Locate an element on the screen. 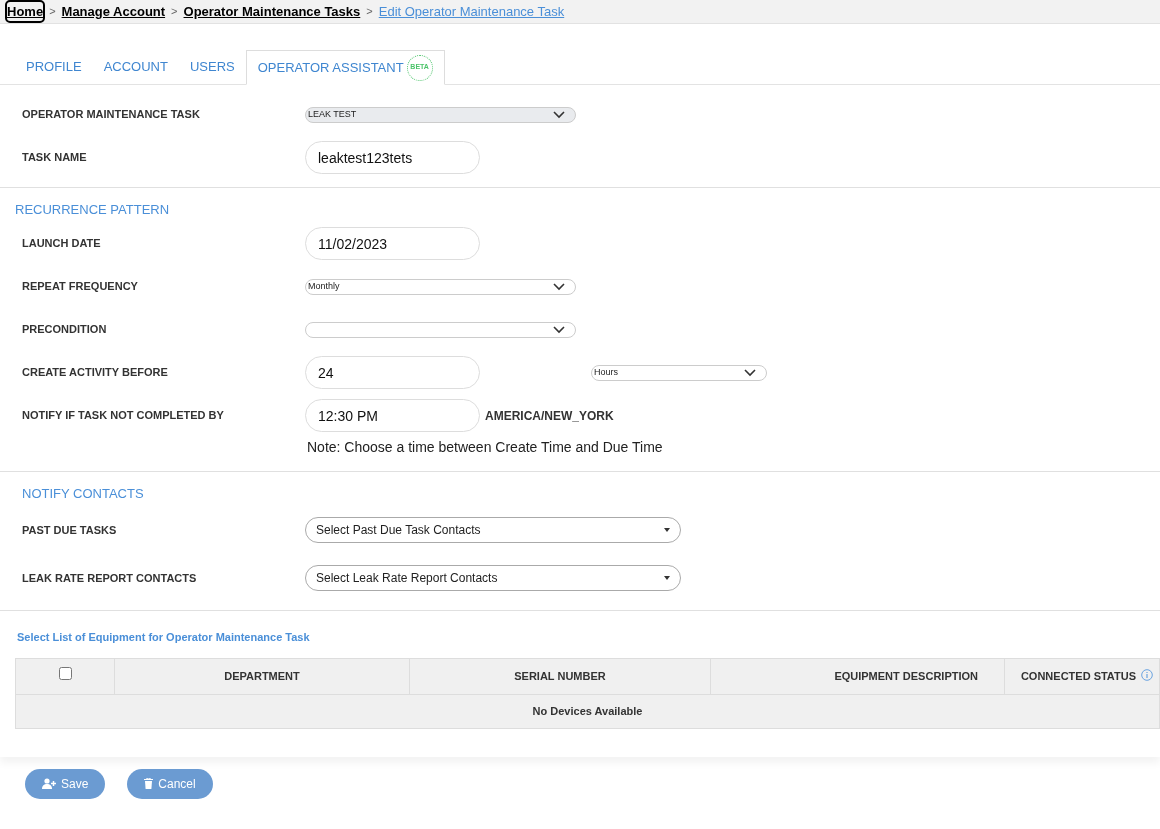  timezone-label: AMERICA/NEW_YORK is located at coordinates (549, 416).